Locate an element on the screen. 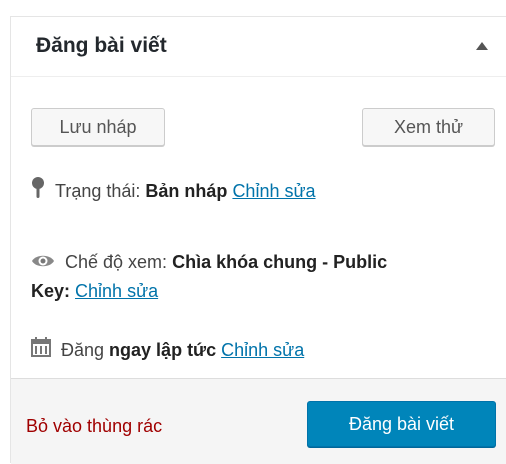 Image resolution: width=506 pixels, height=464 pixels. preview-button: Xem thử is located at coordinates (428, 127).